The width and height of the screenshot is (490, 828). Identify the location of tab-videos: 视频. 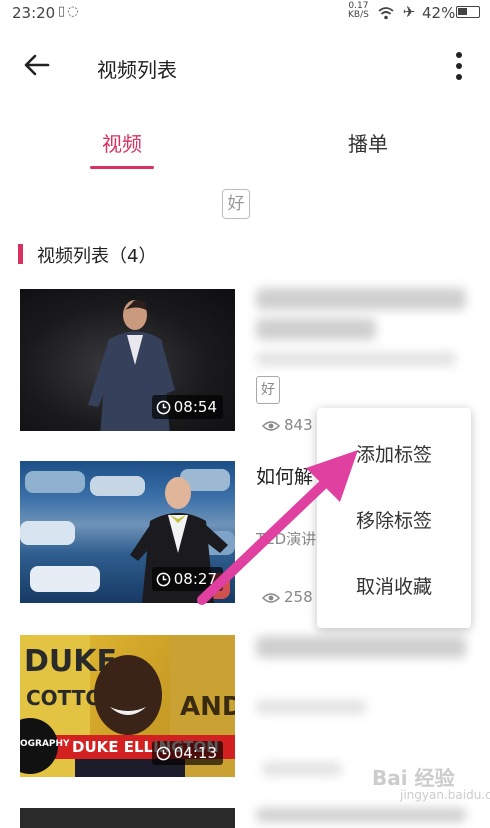
(122, 142).